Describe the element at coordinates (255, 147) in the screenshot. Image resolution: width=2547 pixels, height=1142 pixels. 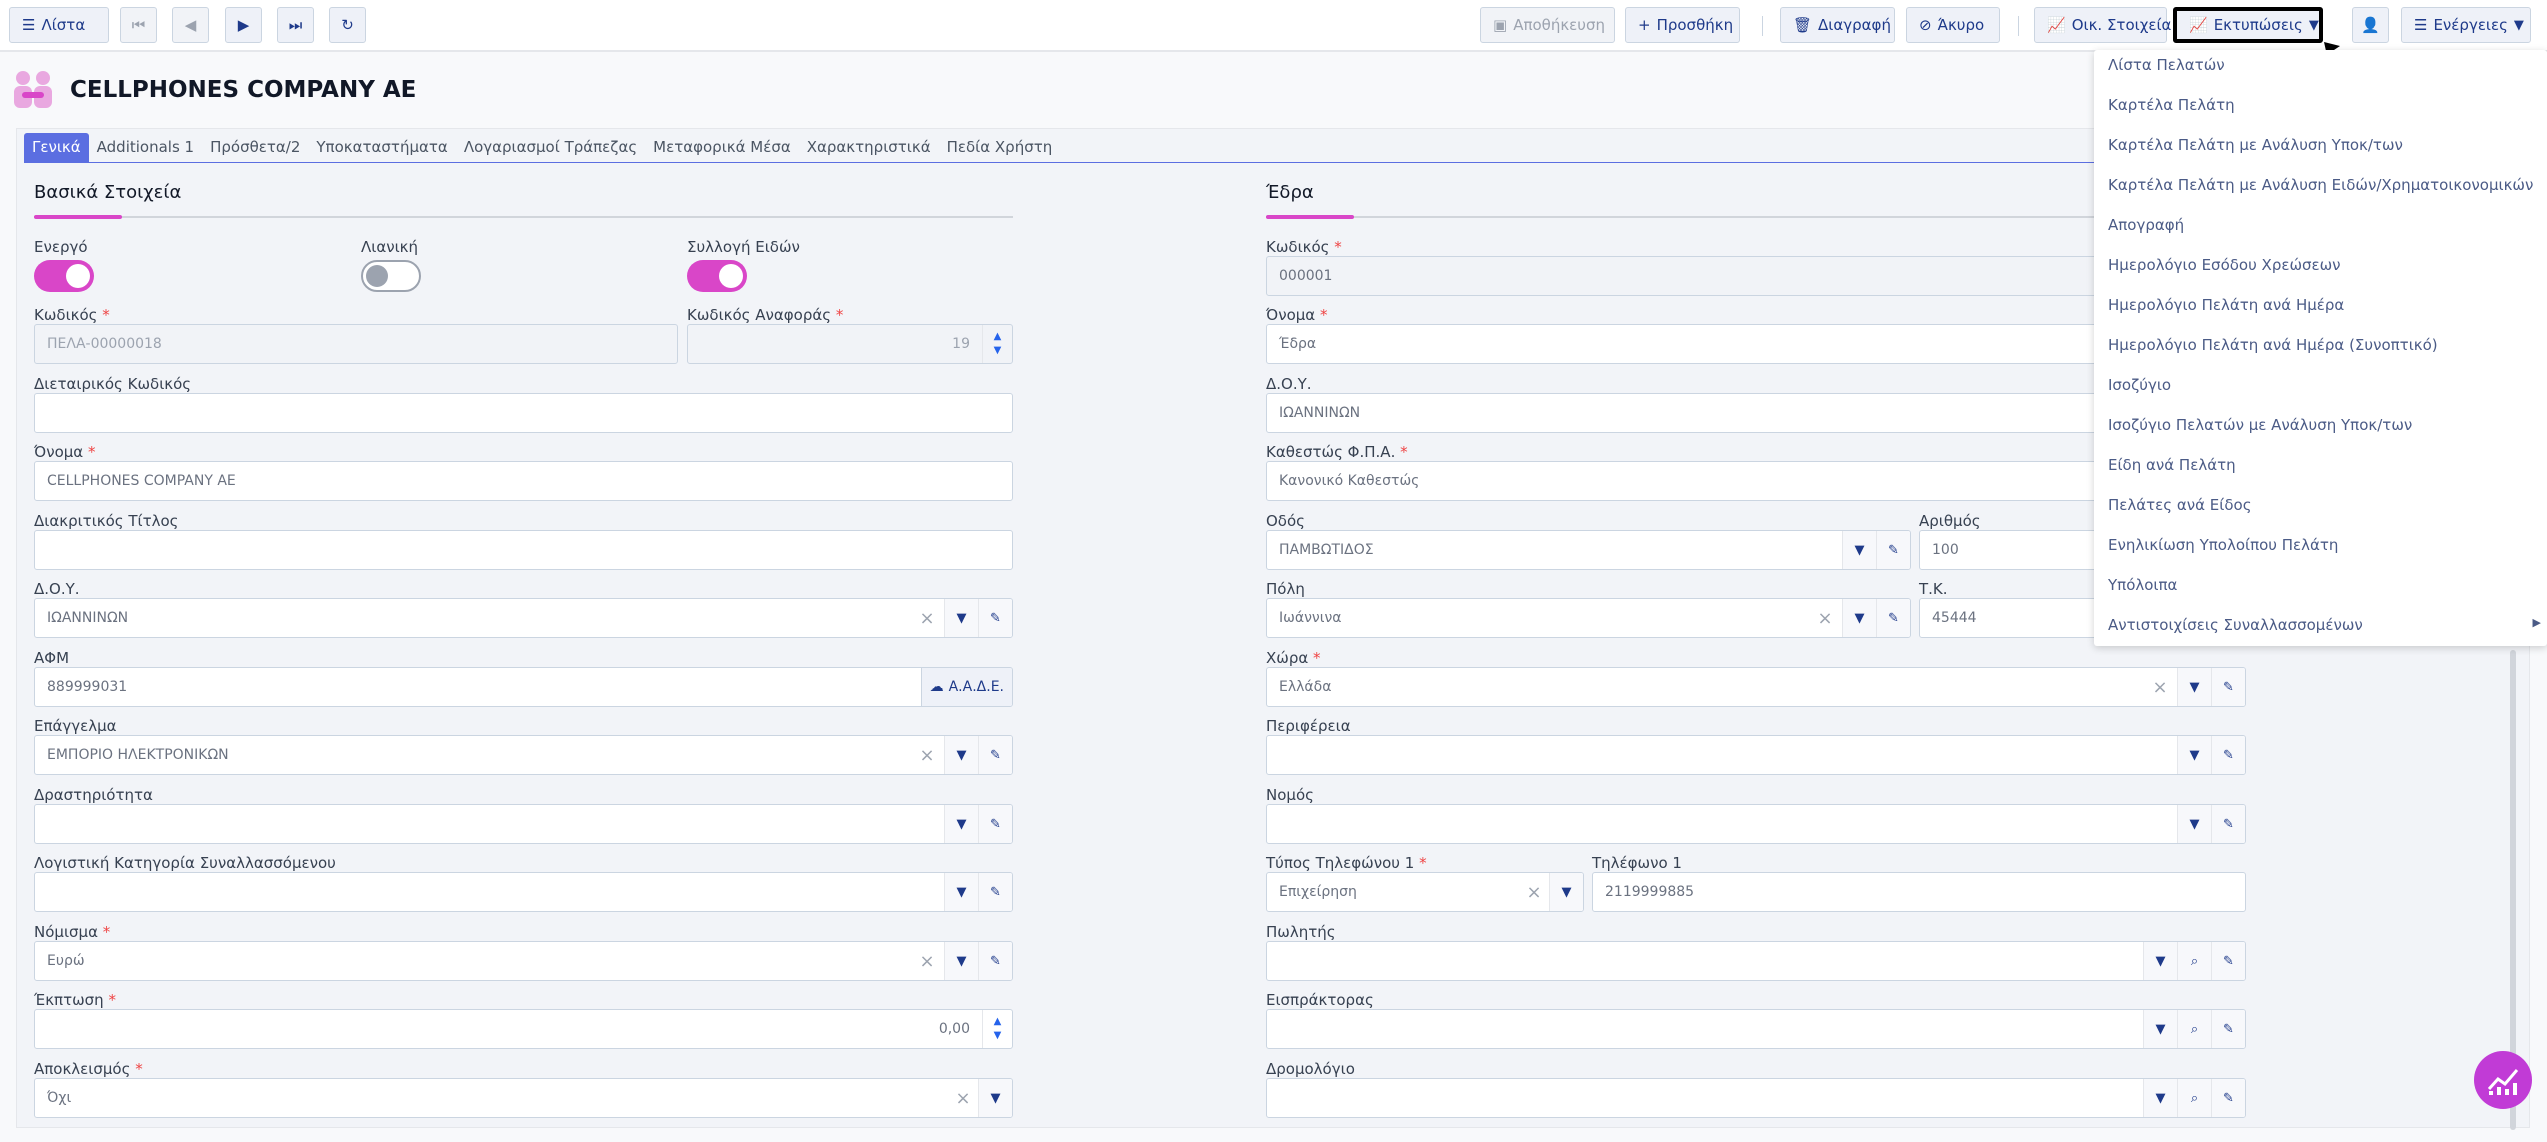
I see `tab-additionals-2: Πρόσθετα/2` at that location.